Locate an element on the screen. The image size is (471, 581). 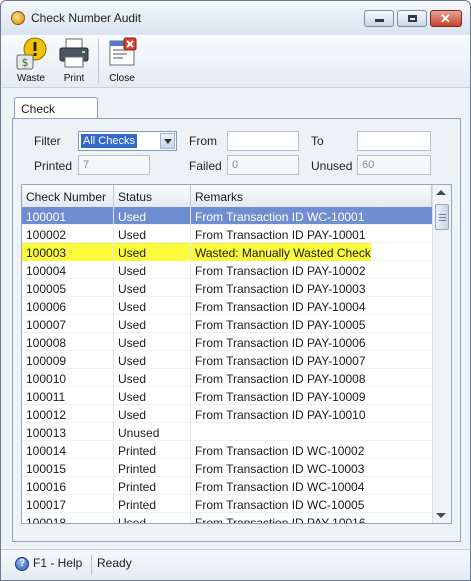
cell-check-number: 100015 is located at coordinates (68, 468).